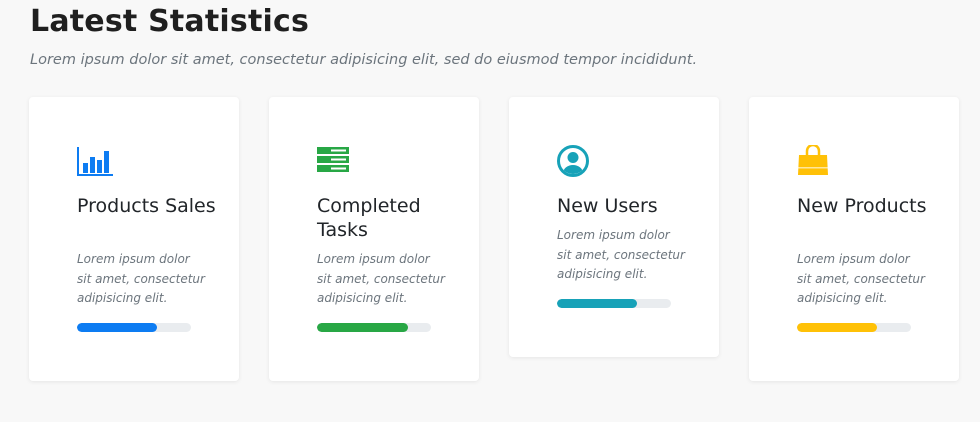 Image resolution: width=980 pixels, height=422 pixels. What do you see at coordinates (170, 21) in the screenshot?
I see `page-title: Latest Statistics` at bounding box center [170, 21].